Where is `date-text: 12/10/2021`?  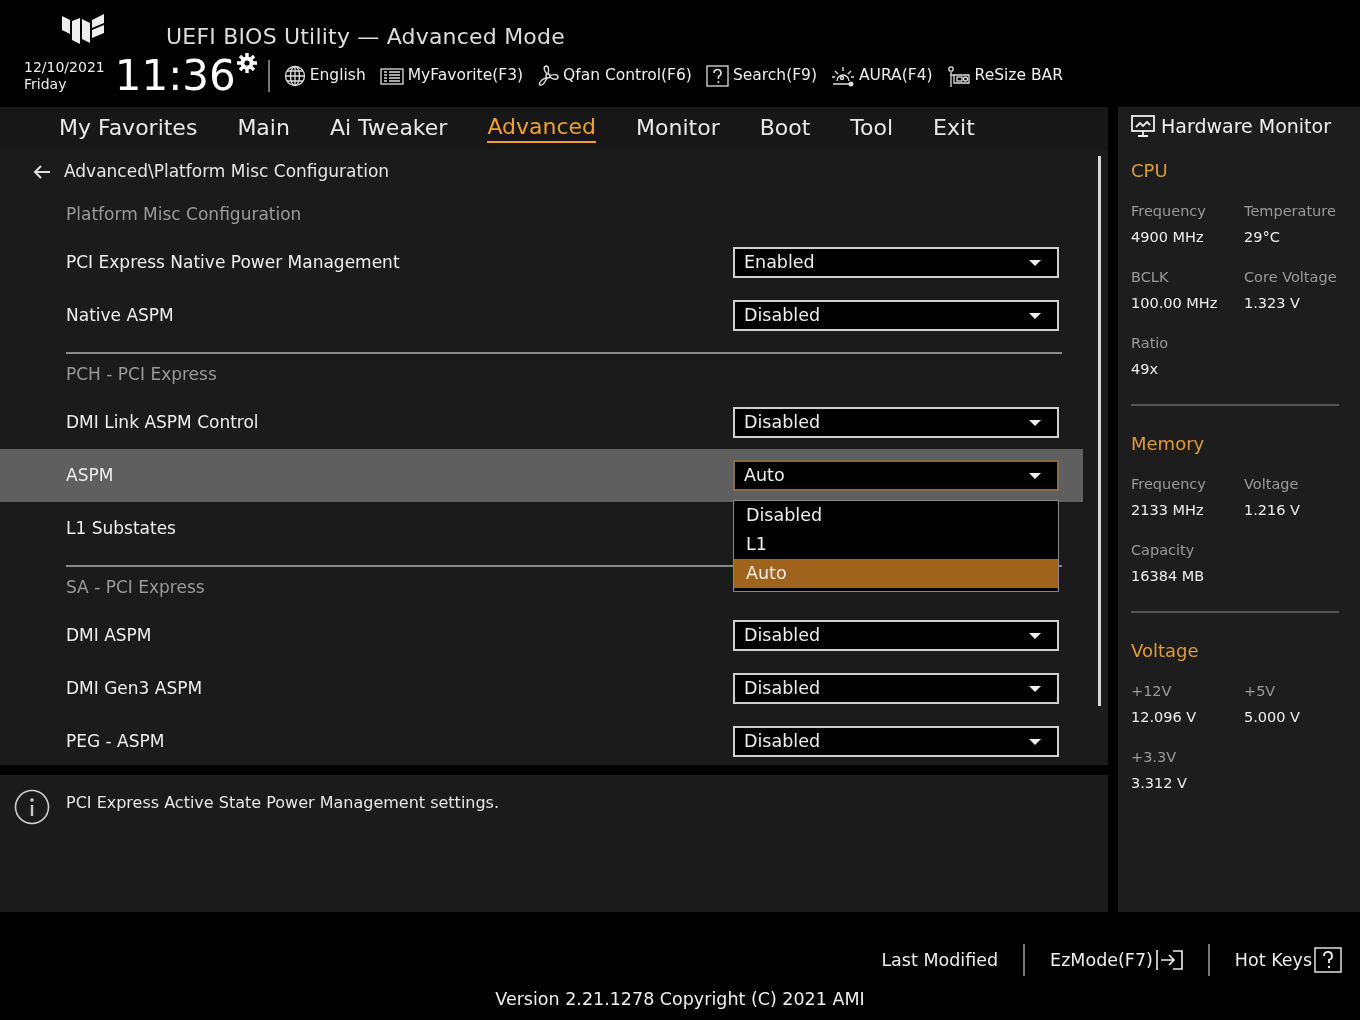
date-text: 12/10/2021 is located at coordinates (64, 67).